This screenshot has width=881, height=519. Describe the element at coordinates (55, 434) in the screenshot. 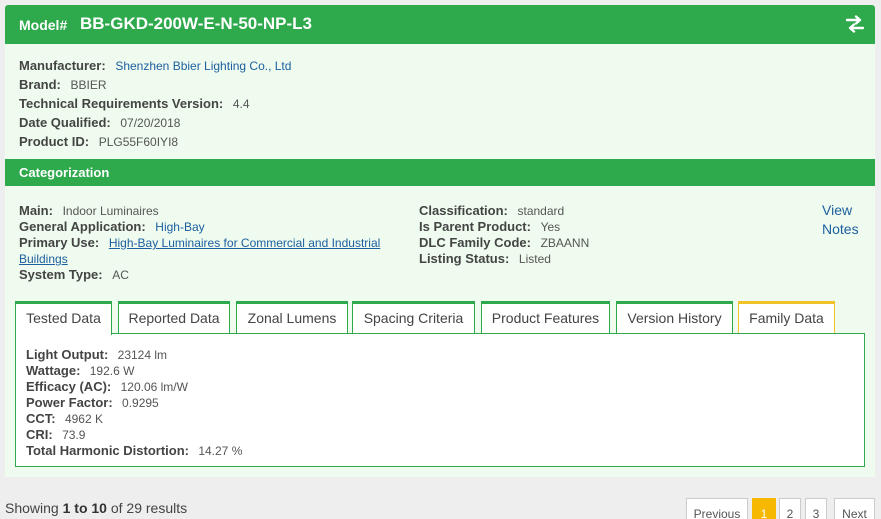

I see `cri-row: CRI: 73.9` at that location.